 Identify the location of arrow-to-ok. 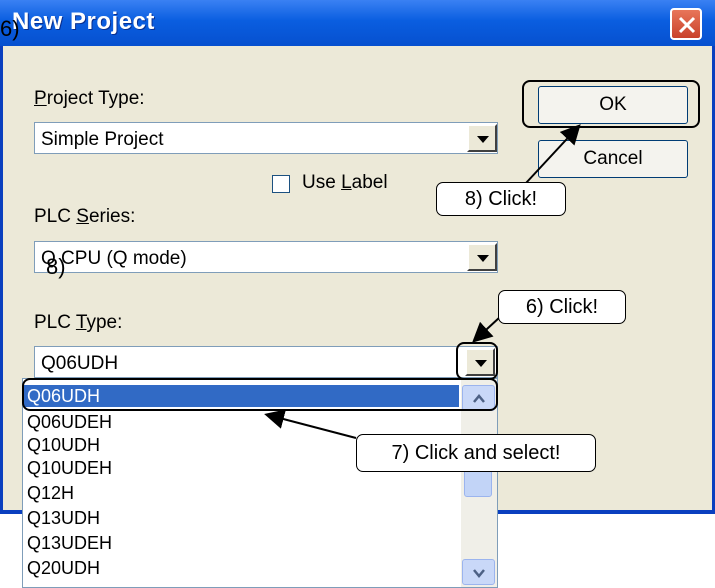
(553, 154).